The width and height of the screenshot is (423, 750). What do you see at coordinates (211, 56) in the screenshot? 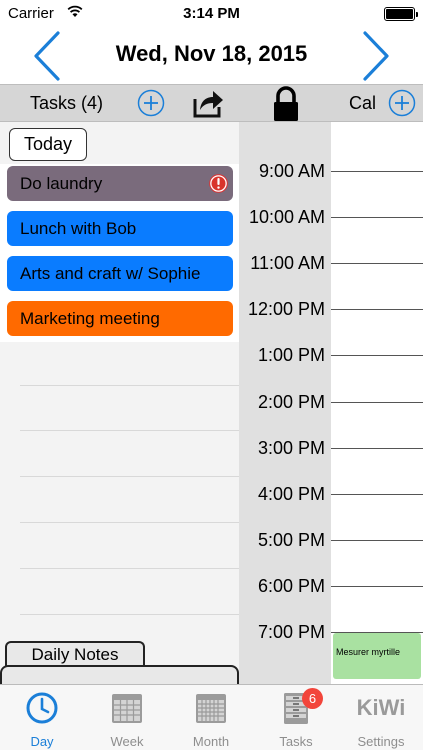
I see `date-header: Wed, Nov 18, 2015` at bounding box center [211, 56].